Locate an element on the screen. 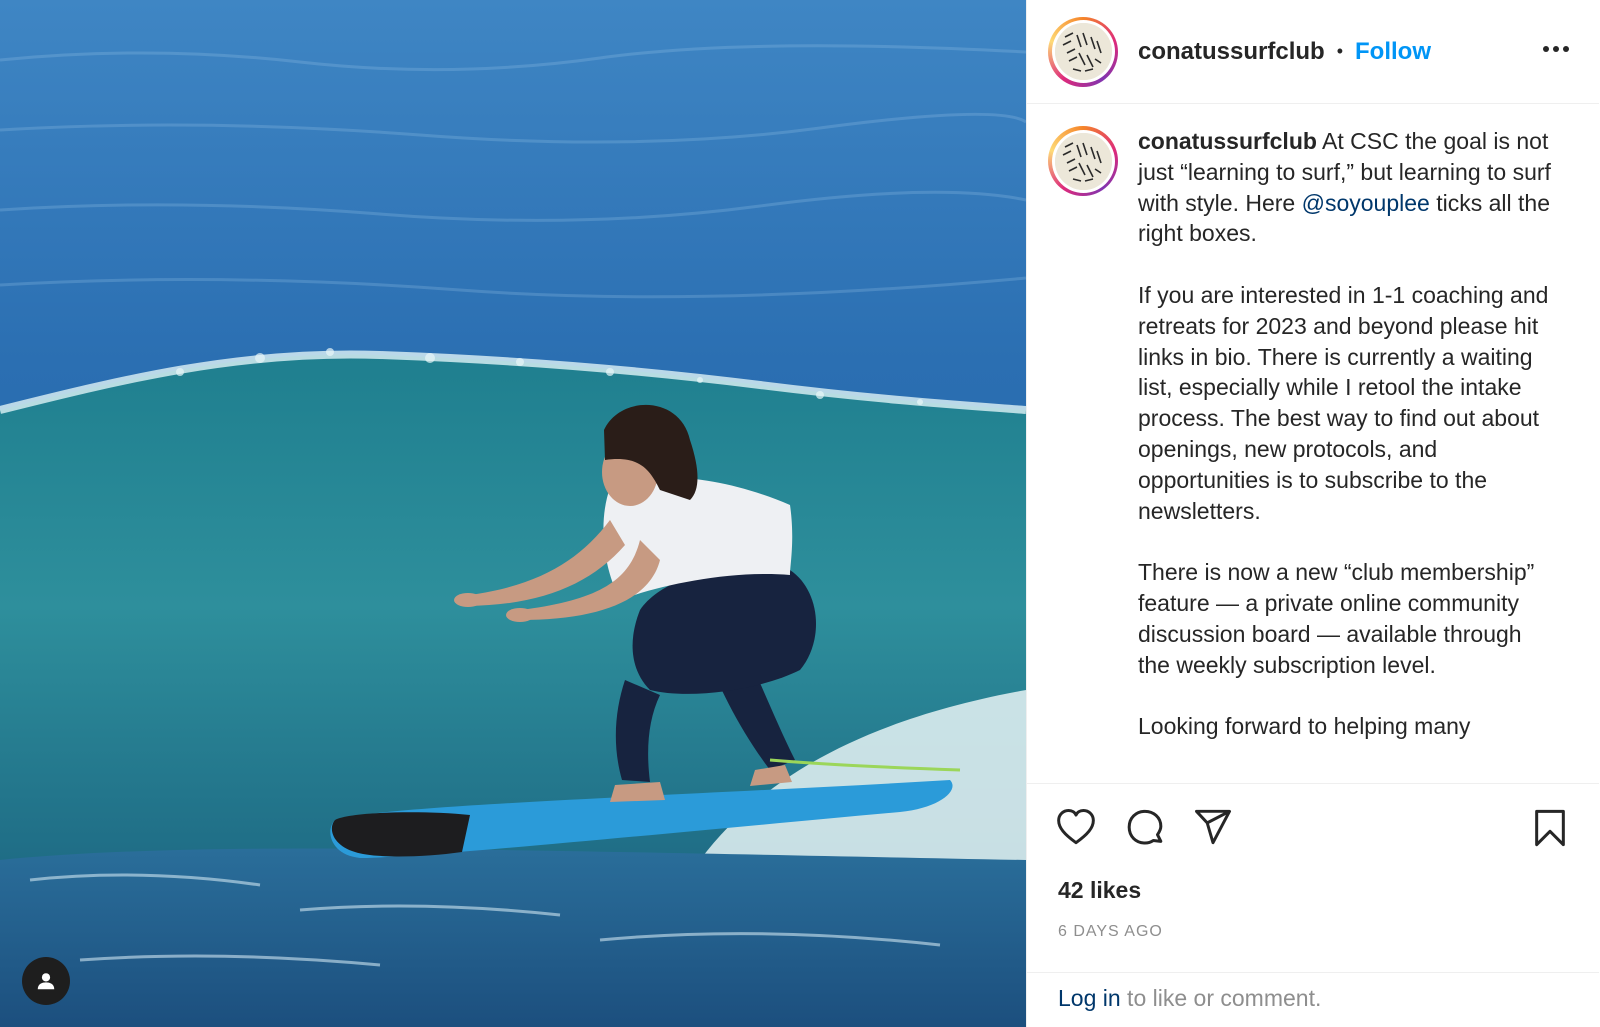  caption-avatar-logo is located at coordinates (1083, 161).